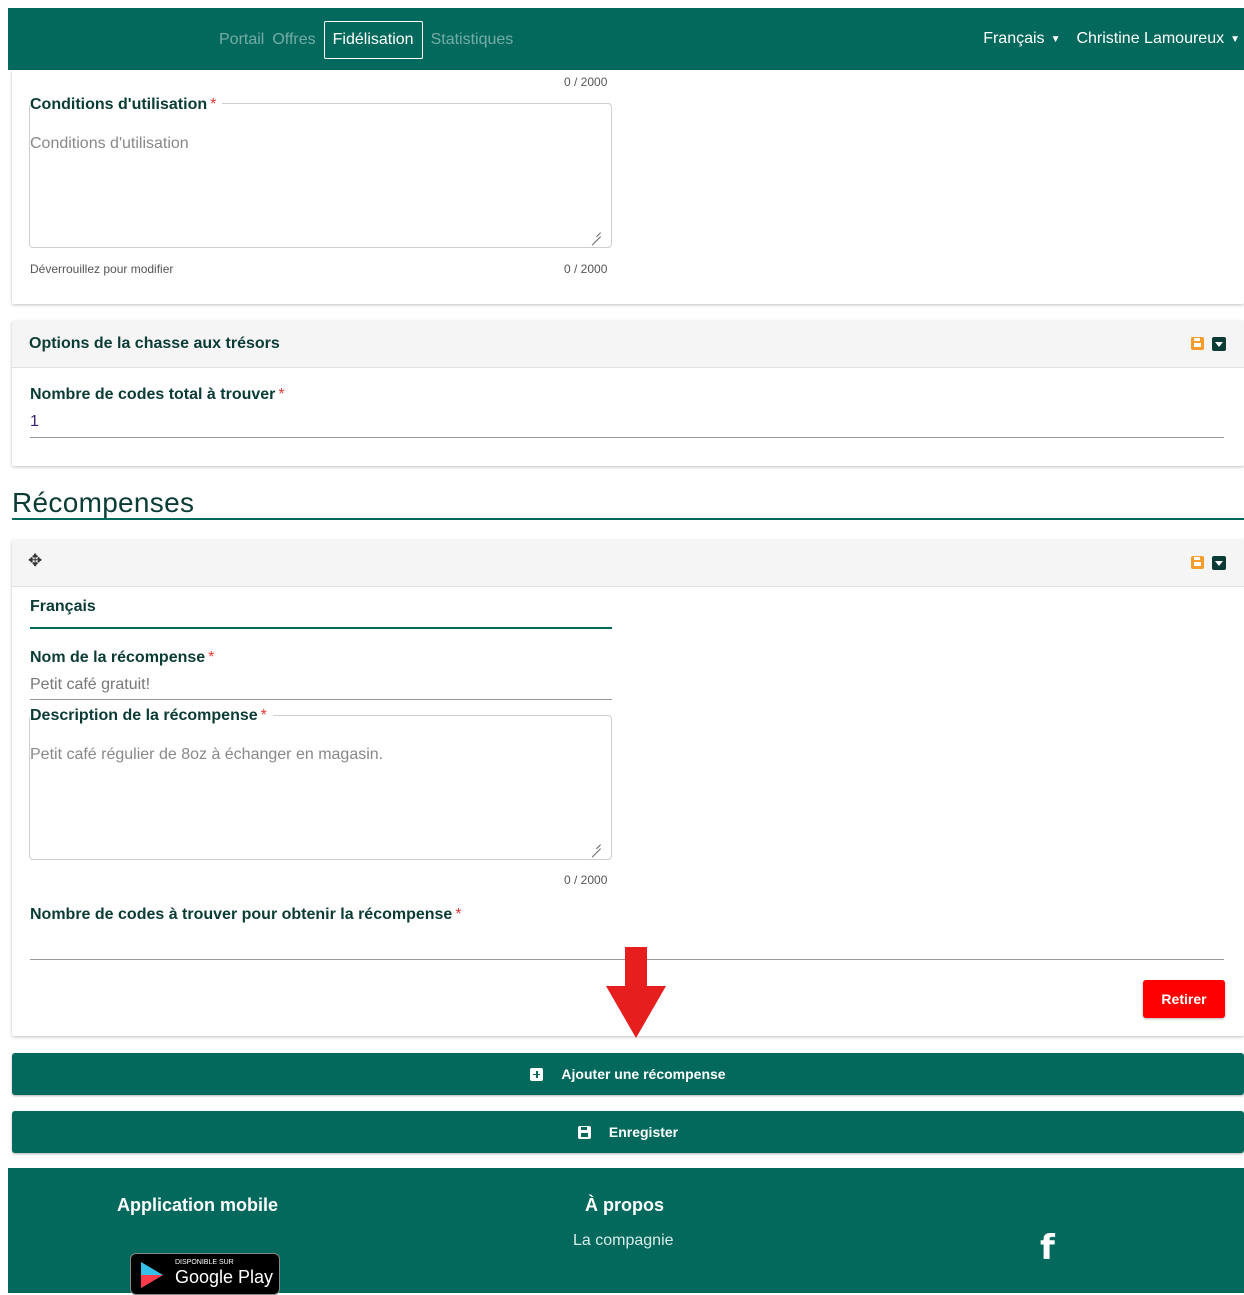 Image resolution: width=1244 pixels, height=1295 pixels. I want to click on language-tab-underline, so click(321, 628).